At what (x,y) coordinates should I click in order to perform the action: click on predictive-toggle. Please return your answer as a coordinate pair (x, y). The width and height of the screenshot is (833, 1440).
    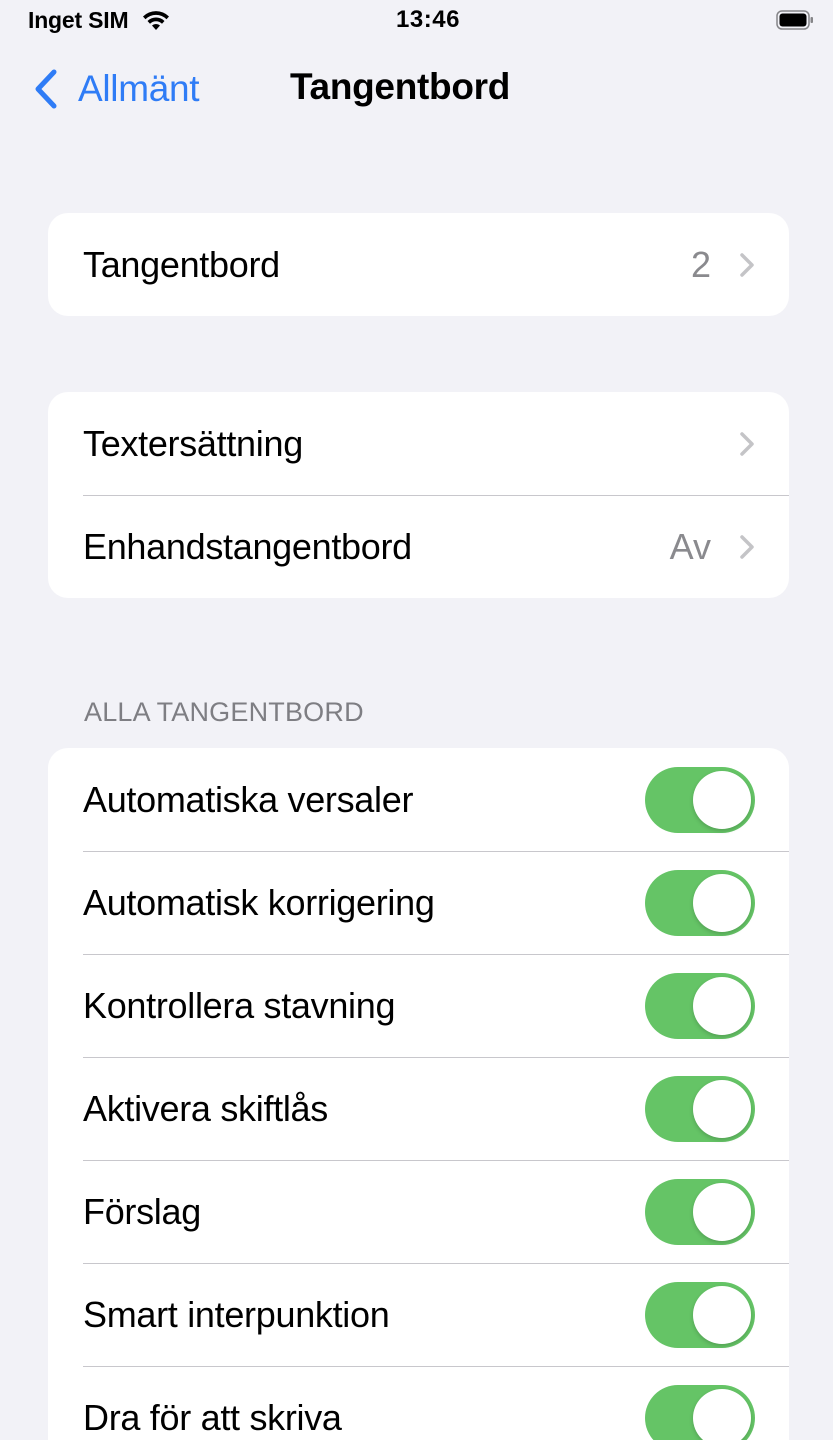
    Looking at the image, I should click on (700, 1211).